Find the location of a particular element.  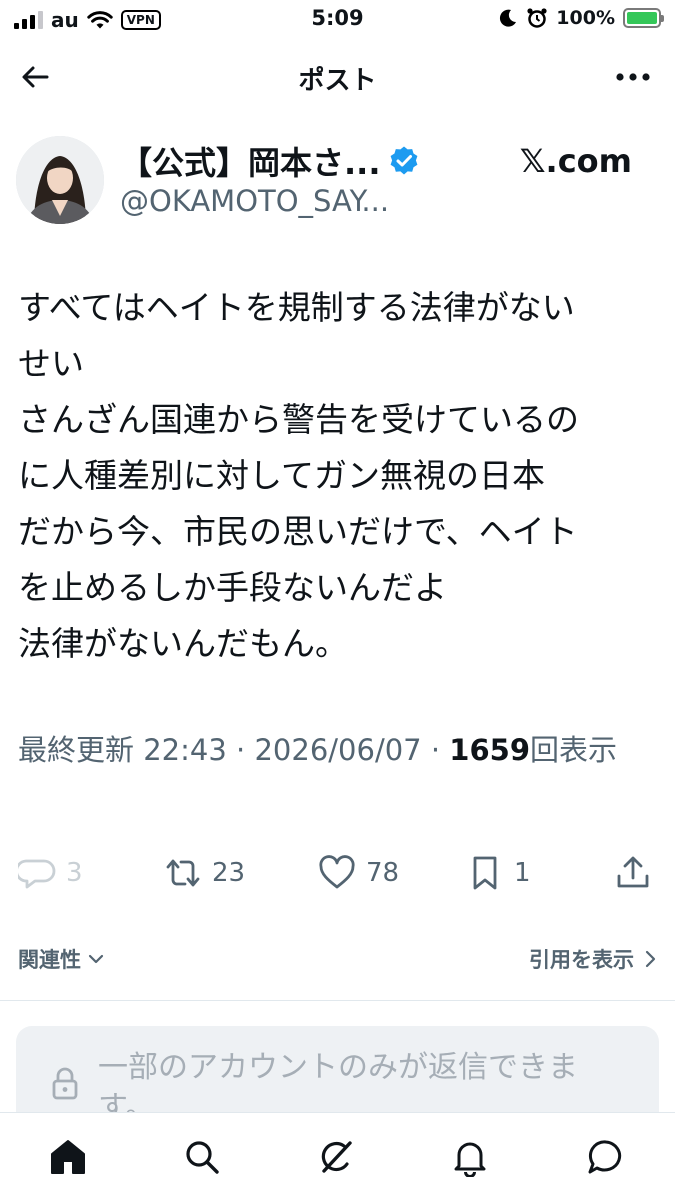

sort-label: 関連性 is located at coordinates (49, 960).